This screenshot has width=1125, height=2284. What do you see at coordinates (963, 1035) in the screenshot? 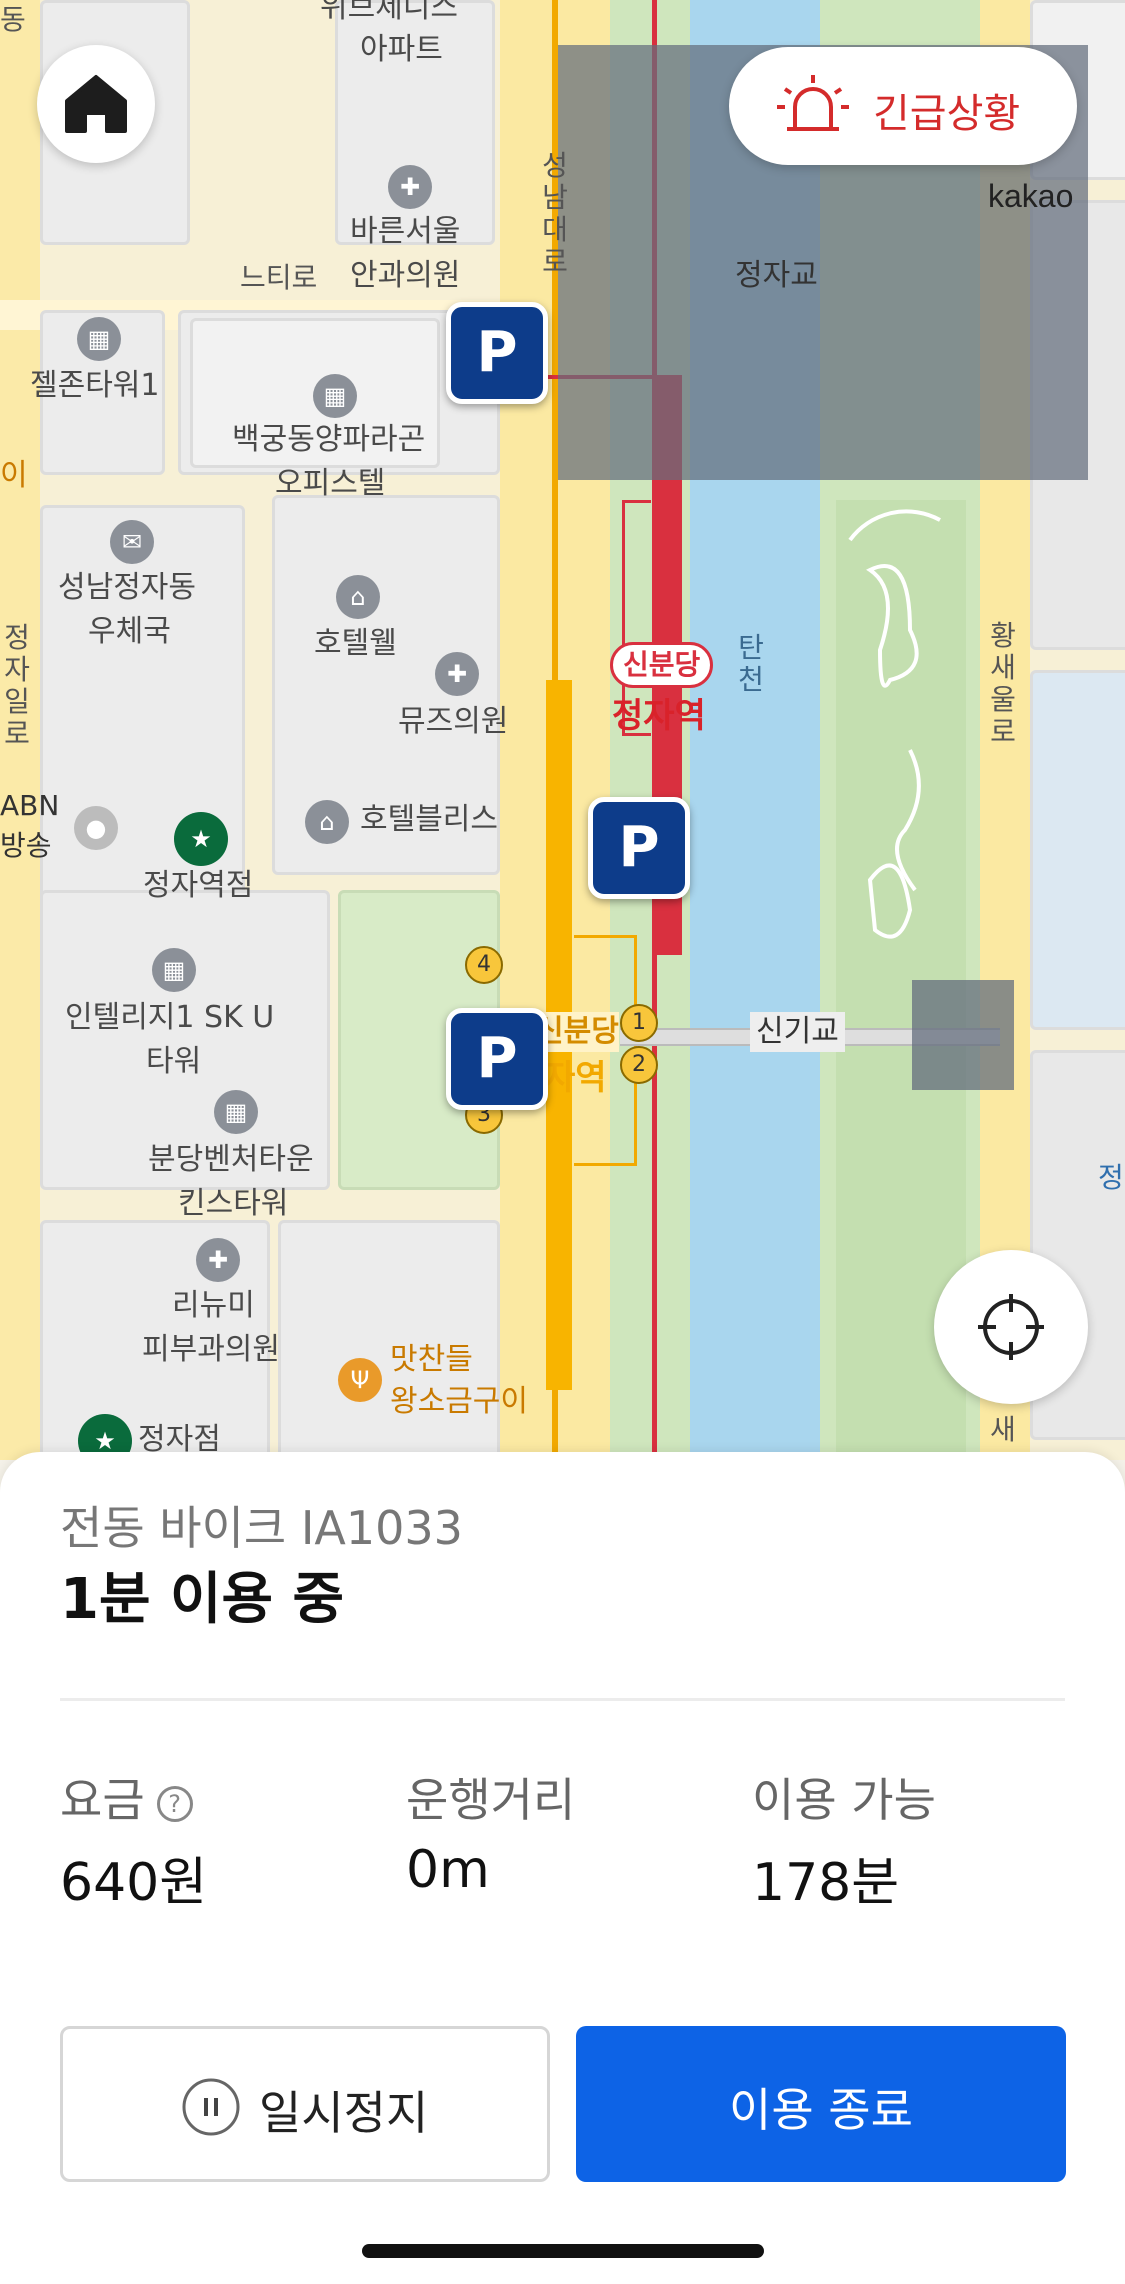
I see `overlay-shade` at bounding box center [963, 1035].